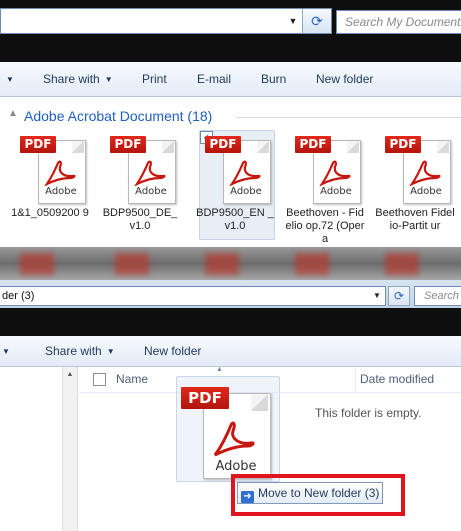 The height and width of the screenshot is (531, 461). I want to click on group-divider, so click(348, 117).